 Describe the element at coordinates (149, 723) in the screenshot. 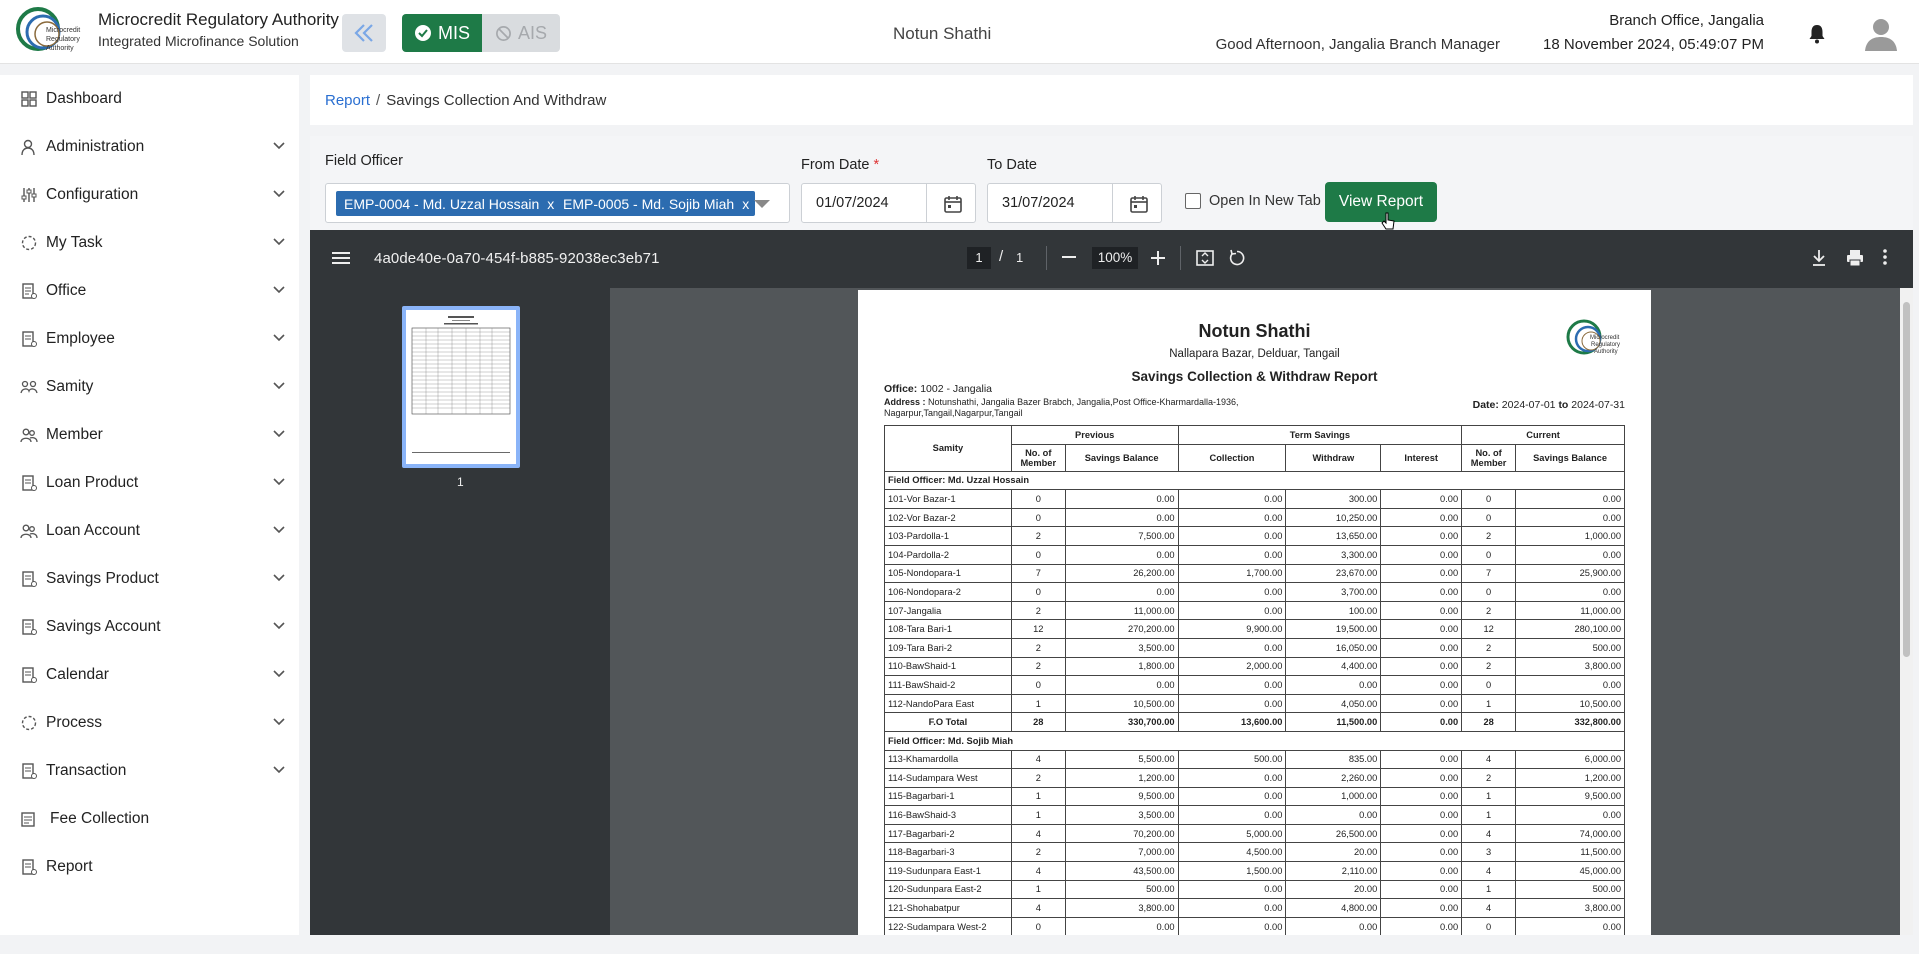

I see `sidebar-item-process: Process` at that location.